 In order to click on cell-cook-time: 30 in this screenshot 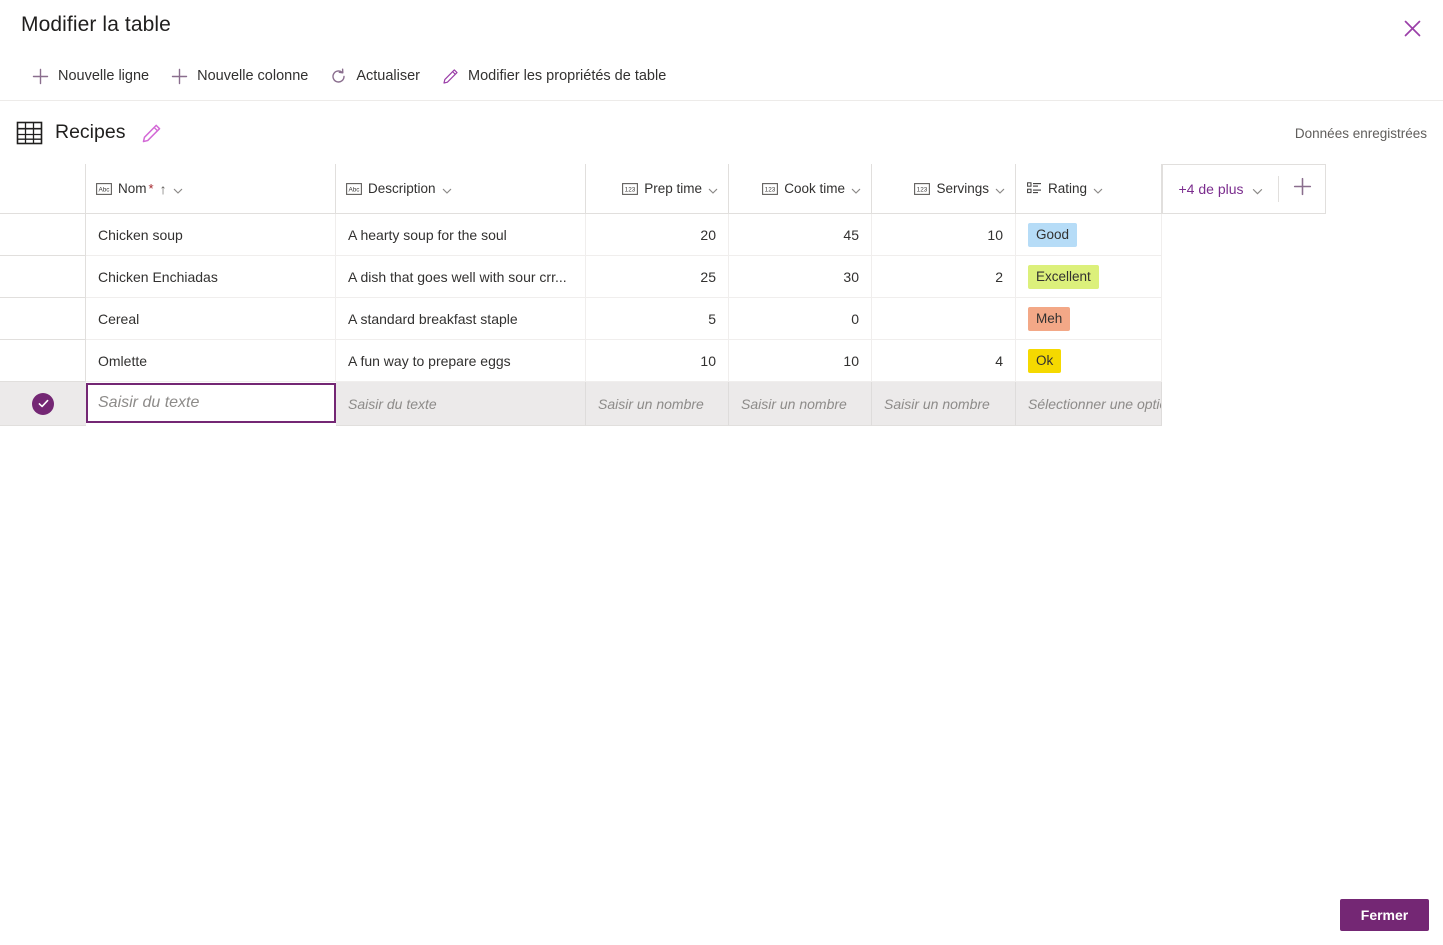, I will do `click(800, 277)`.